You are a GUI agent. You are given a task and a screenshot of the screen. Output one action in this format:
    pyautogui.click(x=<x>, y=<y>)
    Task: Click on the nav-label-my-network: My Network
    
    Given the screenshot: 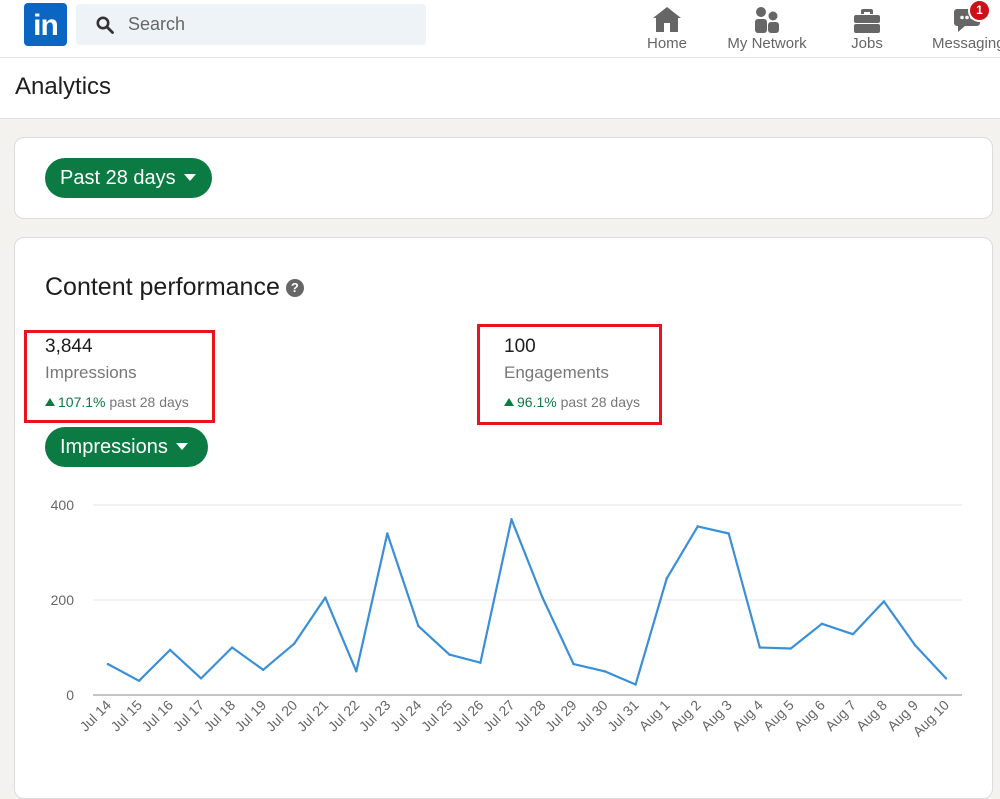 What is the action you would take?
    pyautogui.click(x=767, y=43)
    